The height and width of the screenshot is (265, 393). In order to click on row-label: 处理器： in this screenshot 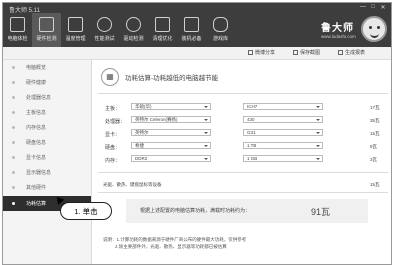, I will do `click(115, 122)`.